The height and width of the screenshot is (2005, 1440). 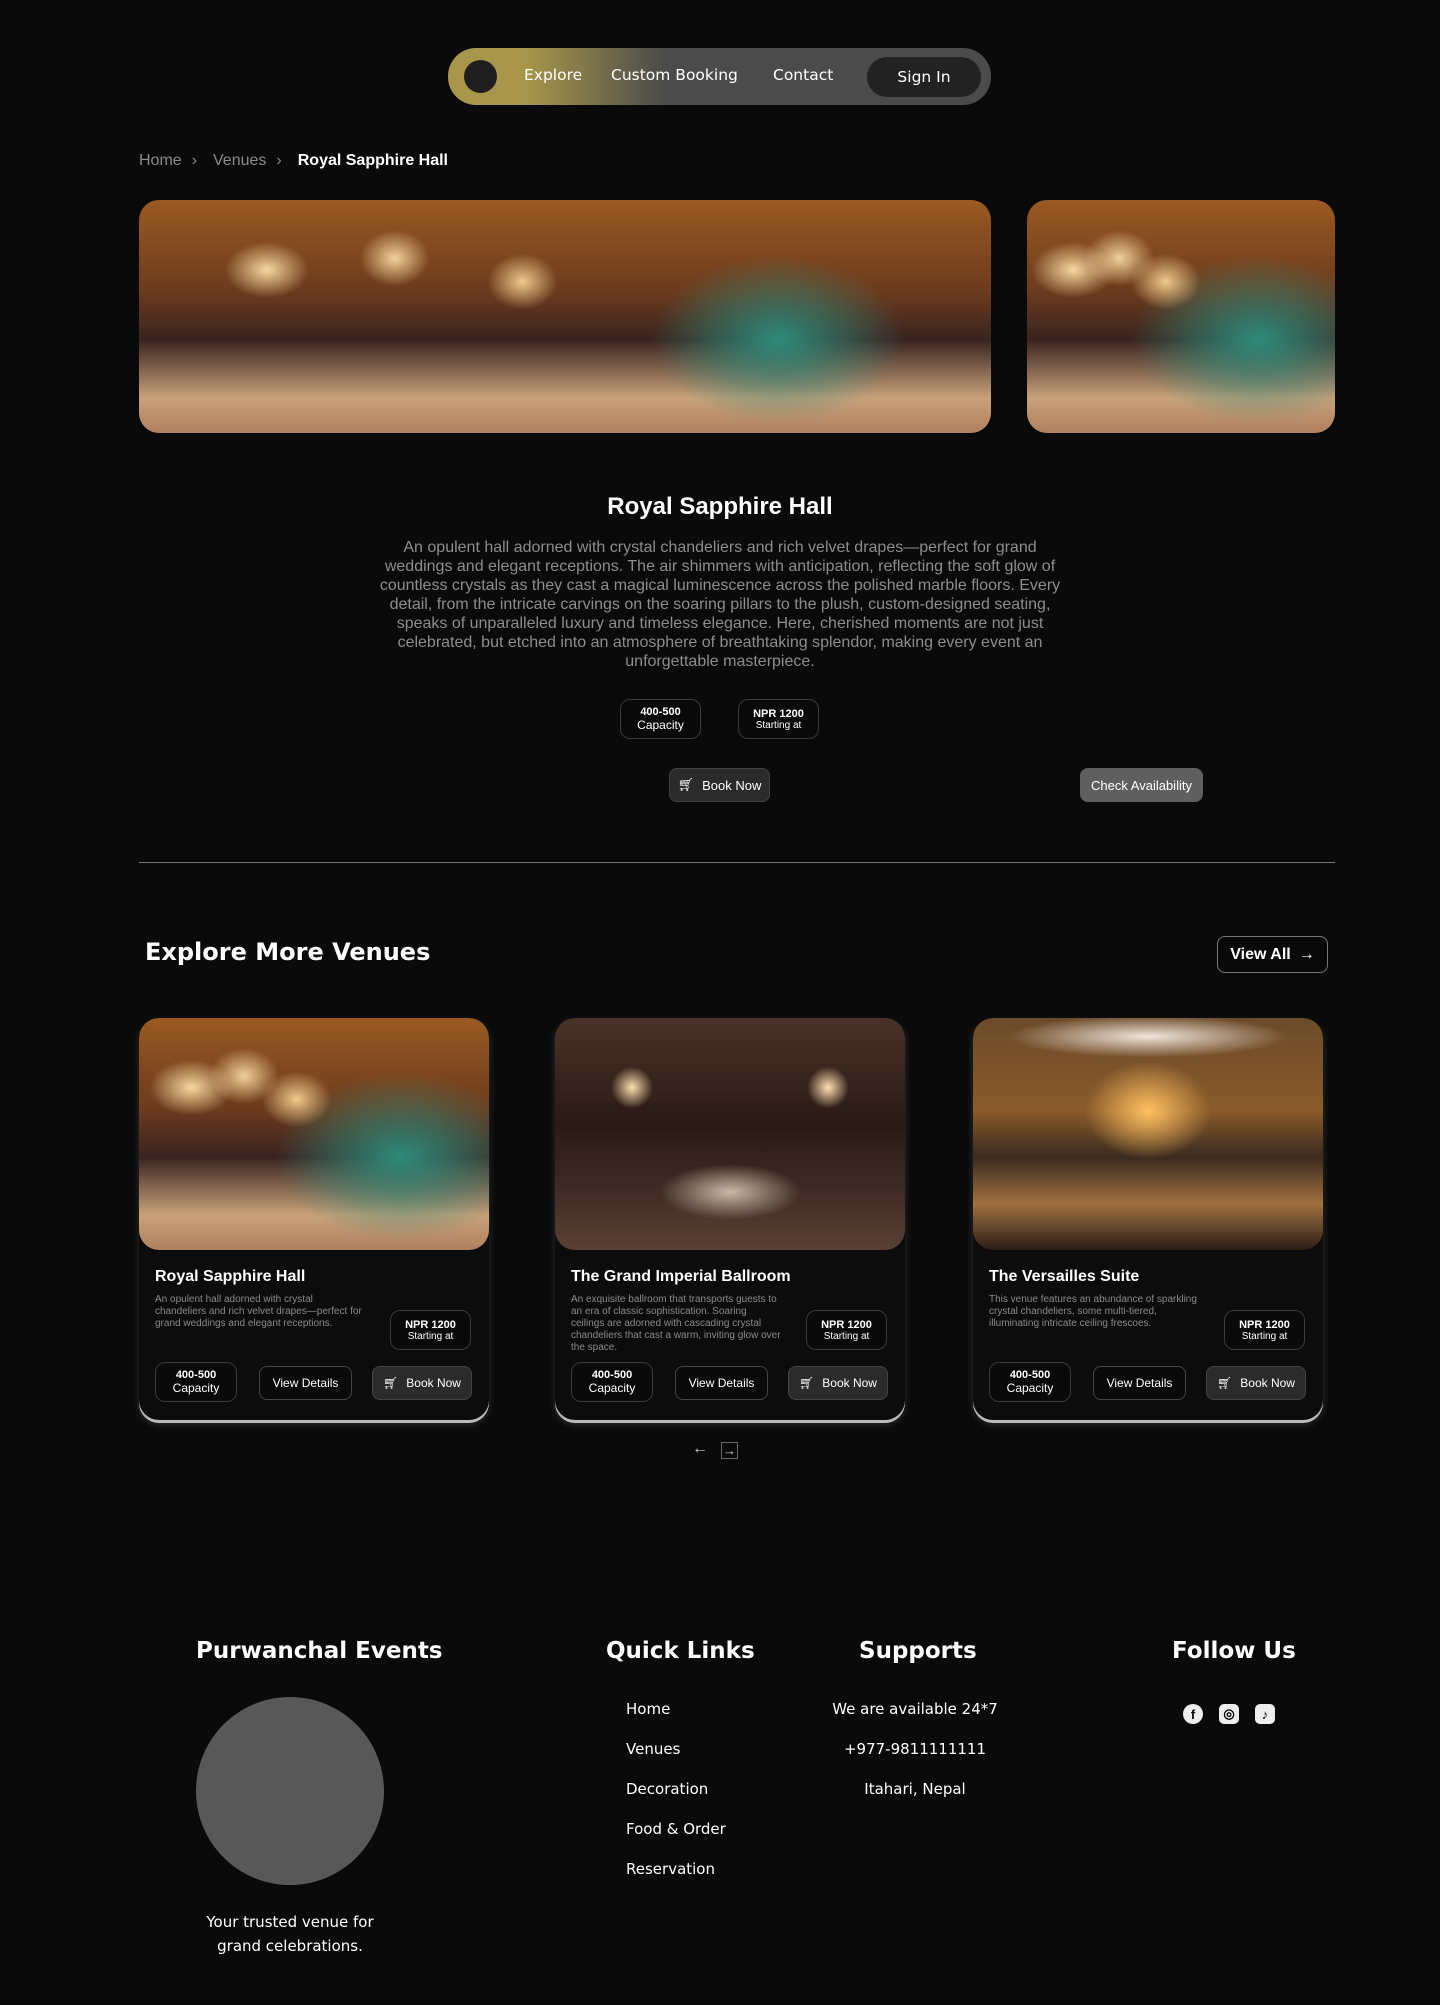 I want to click on footer-link: Food & Order, so click(x=676, y=1829).